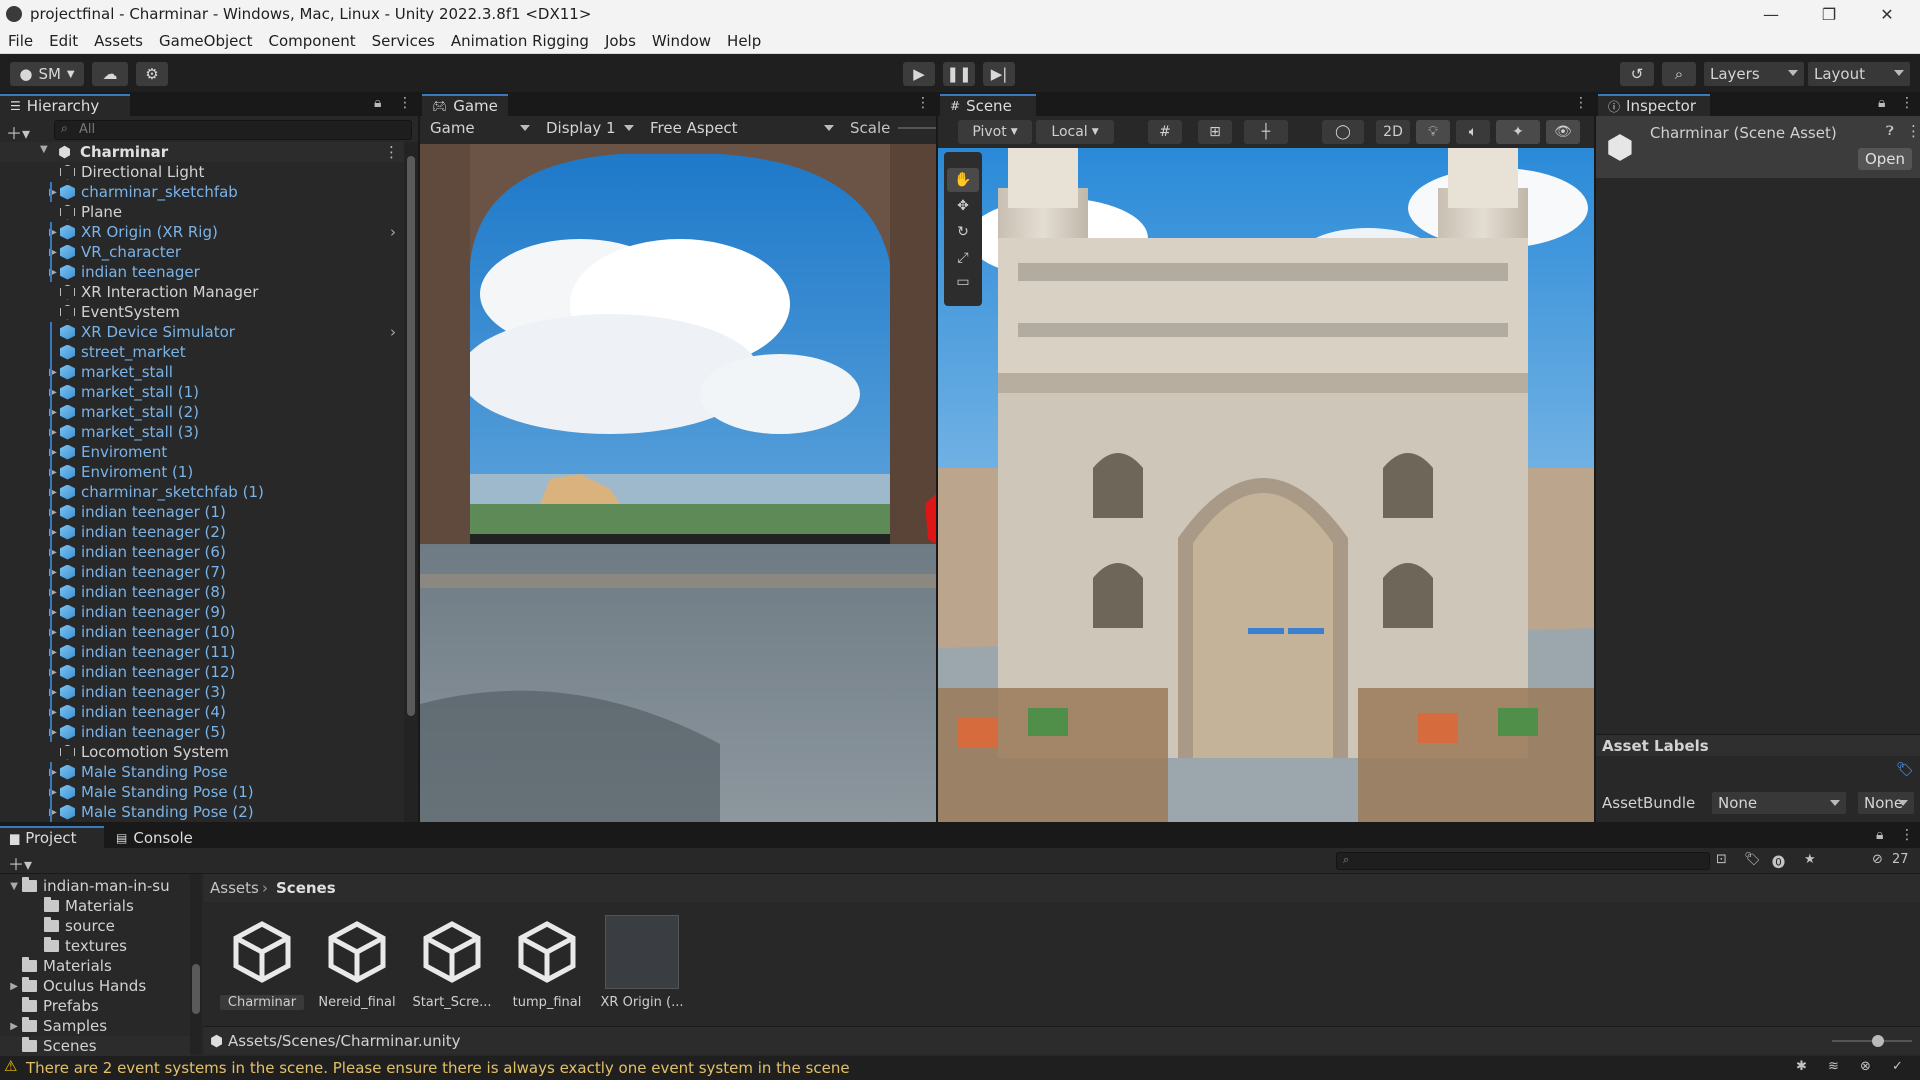 The image size is (1920, 1080). What do you see at coordinates (158, 837) in the screenshot?
I see `tab-console: ▤ Console` at bounding box center [158, 837].